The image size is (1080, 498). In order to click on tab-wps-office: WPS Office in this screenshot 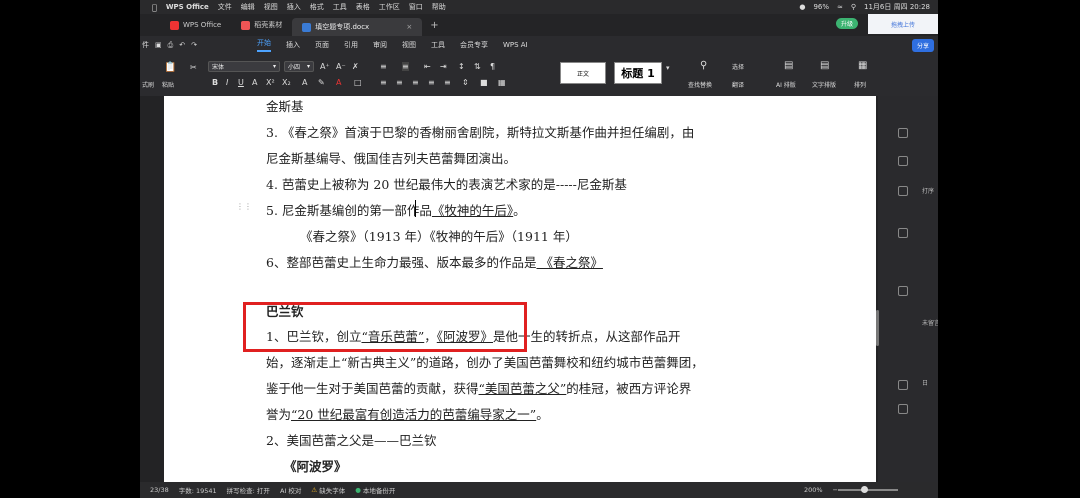, I will do `click(195, 25)`.